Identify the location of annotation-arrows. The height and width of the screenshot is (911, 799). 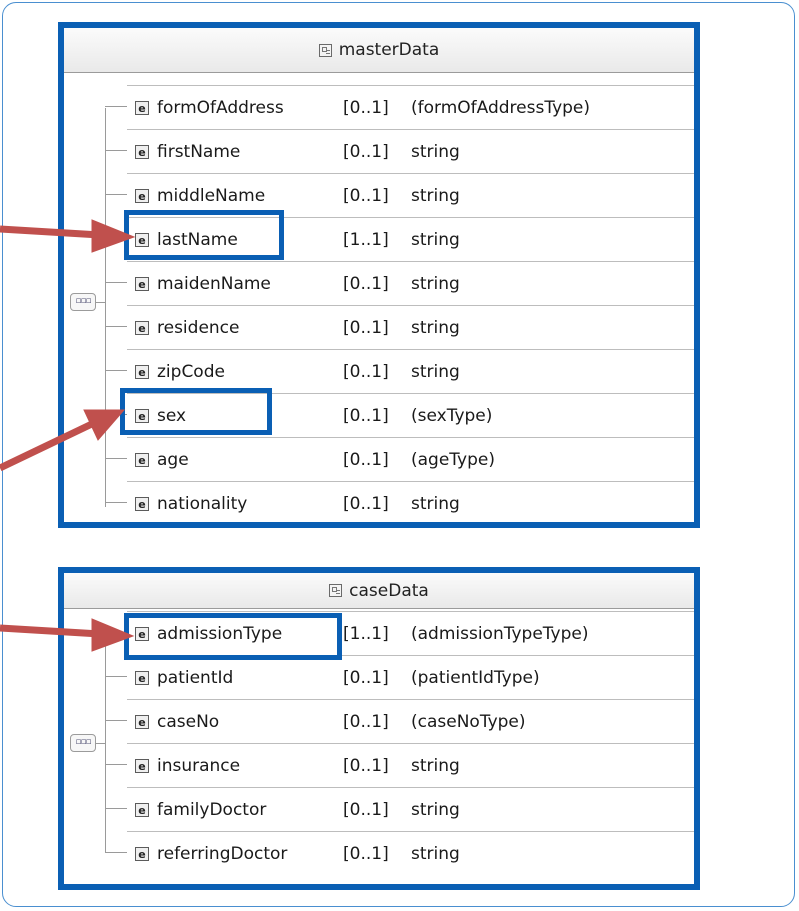
(68, 435).